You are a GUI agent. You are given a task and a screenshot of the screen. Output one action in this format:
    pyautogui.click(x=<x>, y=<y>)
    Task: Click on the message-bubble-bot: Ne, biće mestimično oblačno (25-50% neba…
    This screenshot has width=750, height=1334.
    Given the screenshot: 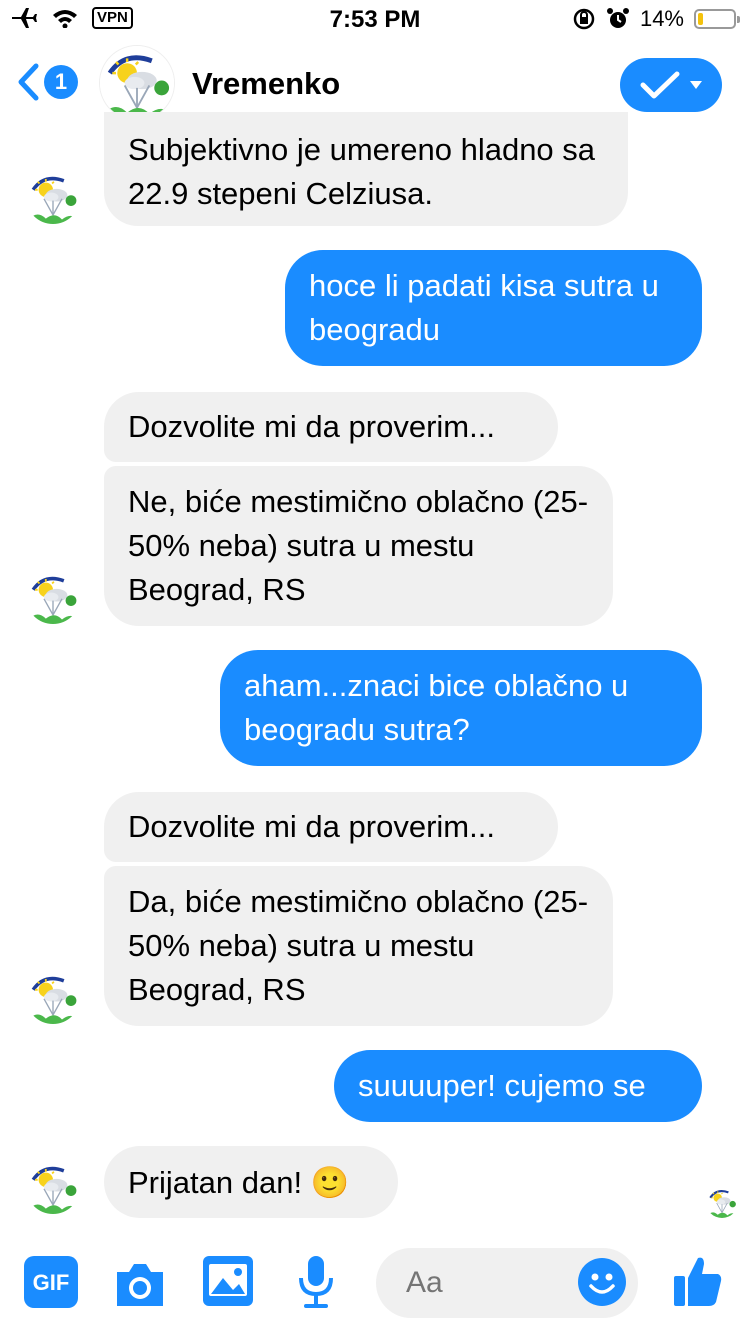 What is the action you would take?
    pyautogui.click(x=358, y=546)
    